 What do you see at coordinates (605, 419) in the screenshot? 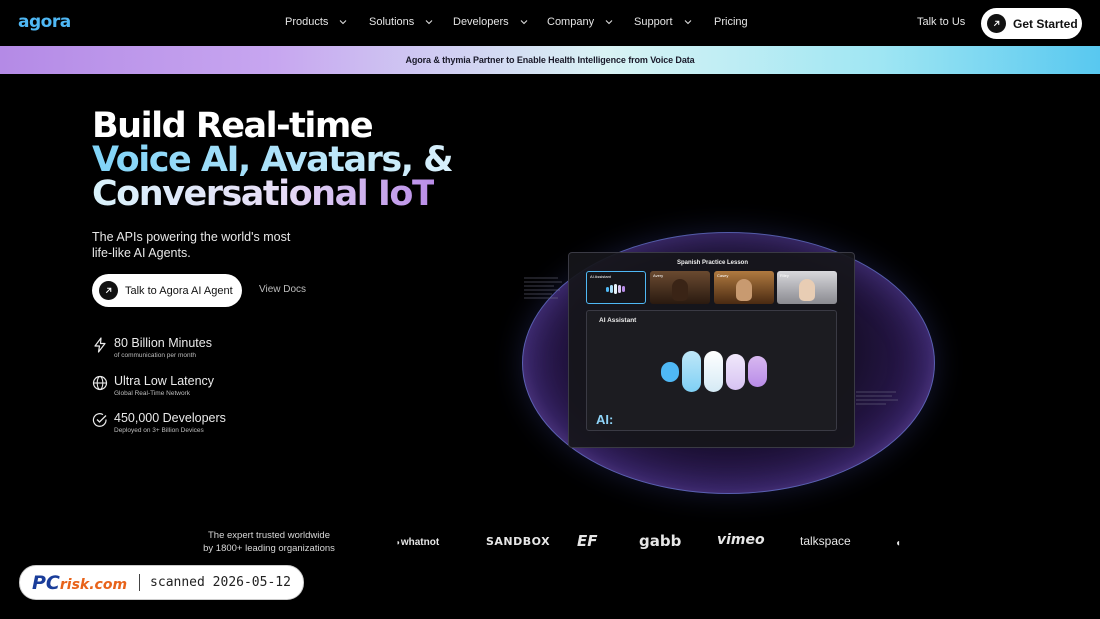
I see `ai-caption-label: AI:` at bounding box center [605, 419].